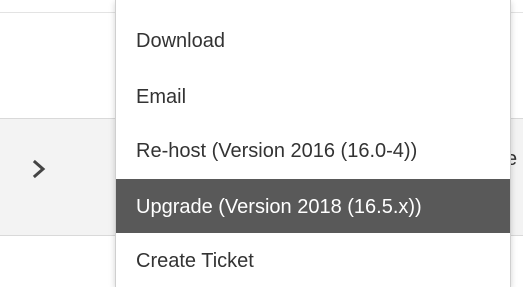  I want to click on menu-item-email: Email, so click(313, 97).